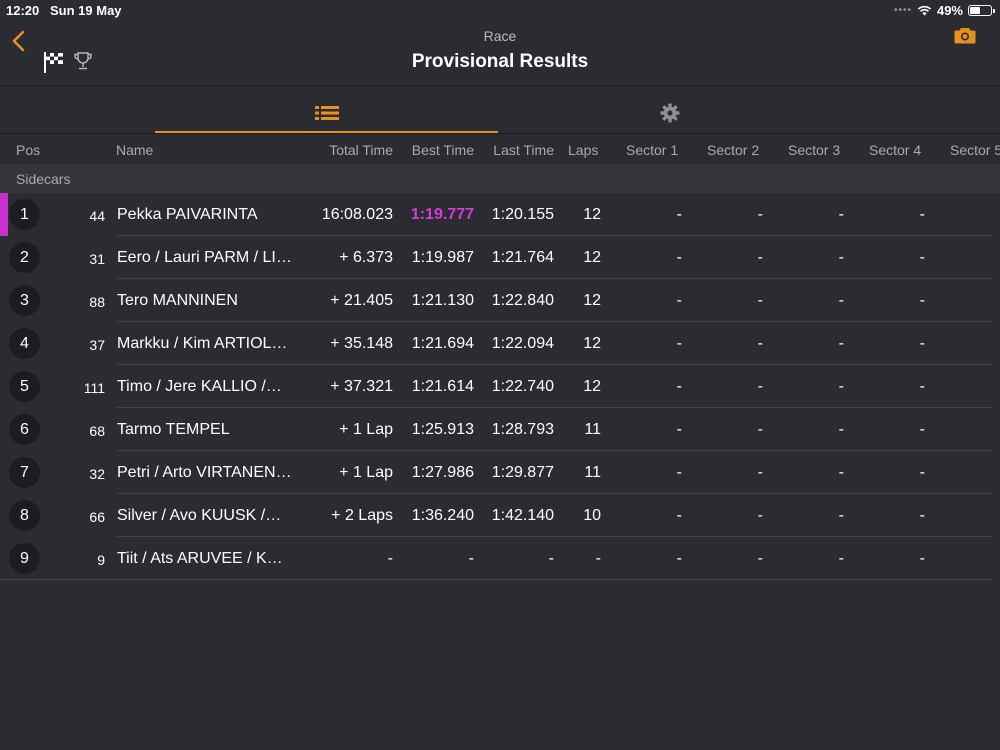  Describe the element at coordinates (592, 515) in the screenshot. I see `laps-count: 10` at that location.